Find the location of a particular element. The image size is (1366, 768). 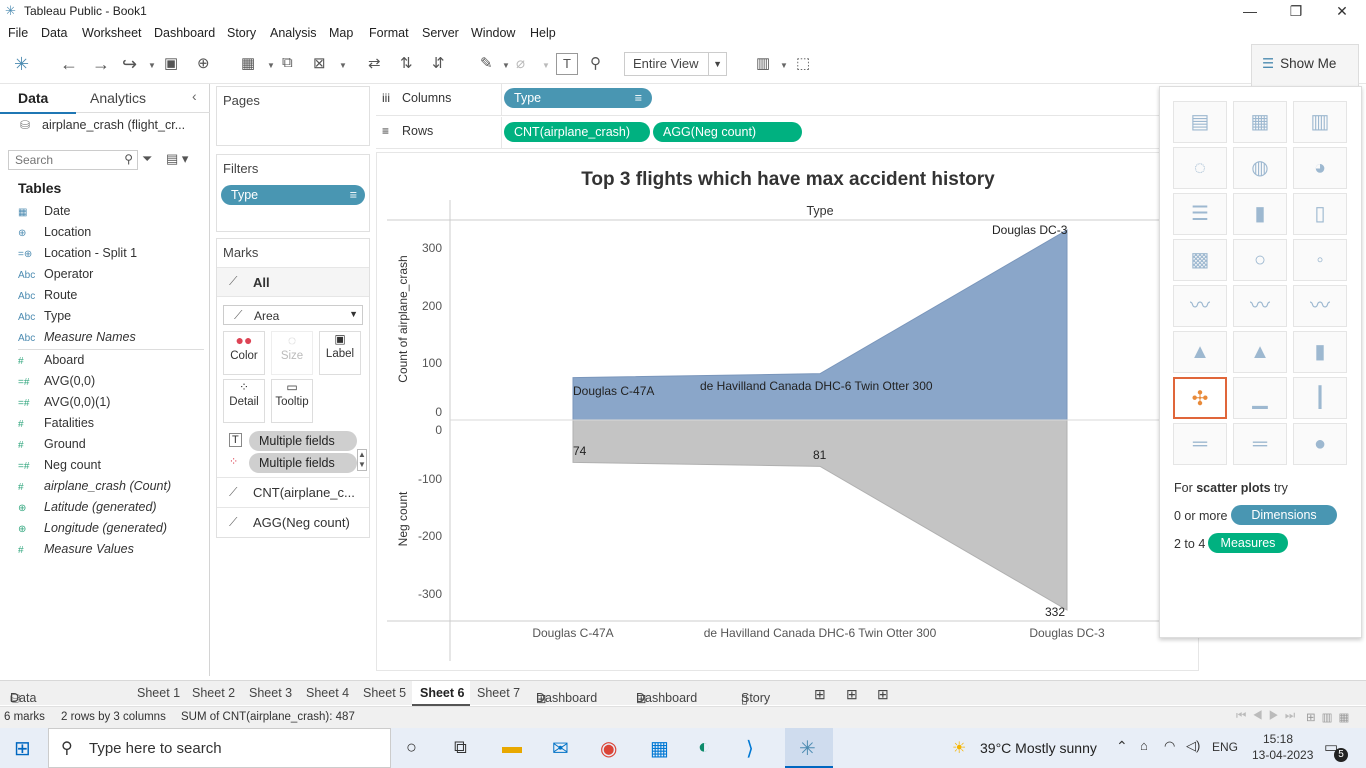

show-me-side-by-side-circles-icon: ◦ is located at coordinates (1320, 260).